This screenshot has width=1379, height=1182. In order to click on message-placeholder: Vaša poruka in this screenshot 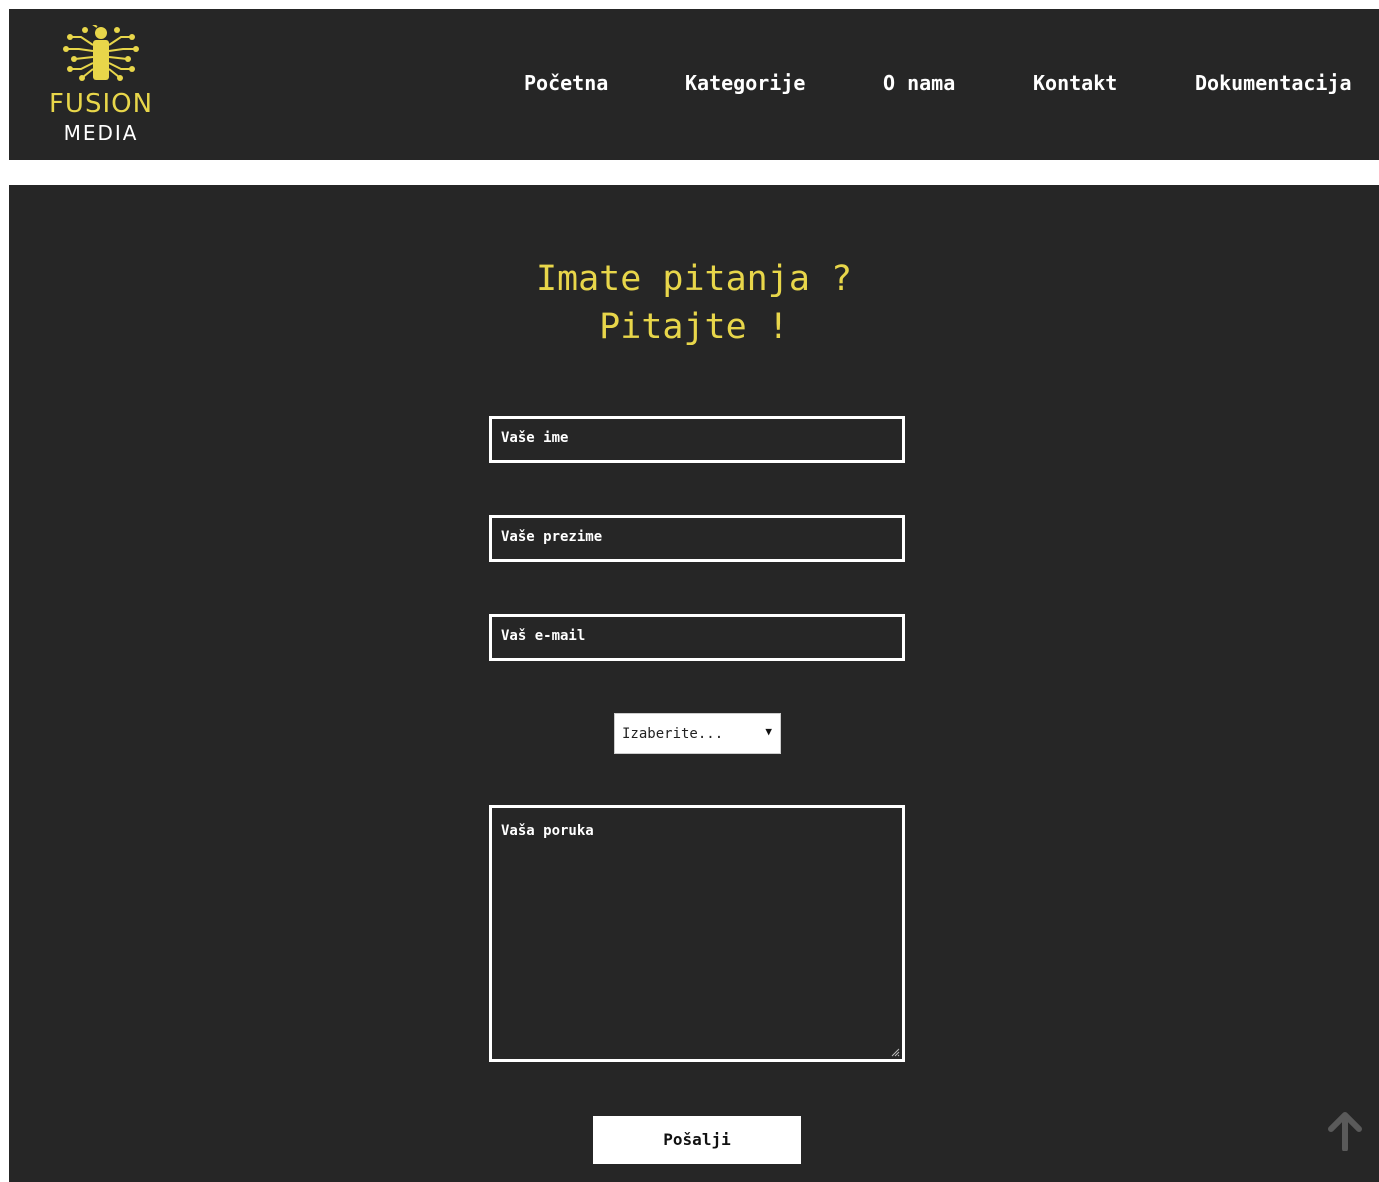, I will do `click(547, 831)`.